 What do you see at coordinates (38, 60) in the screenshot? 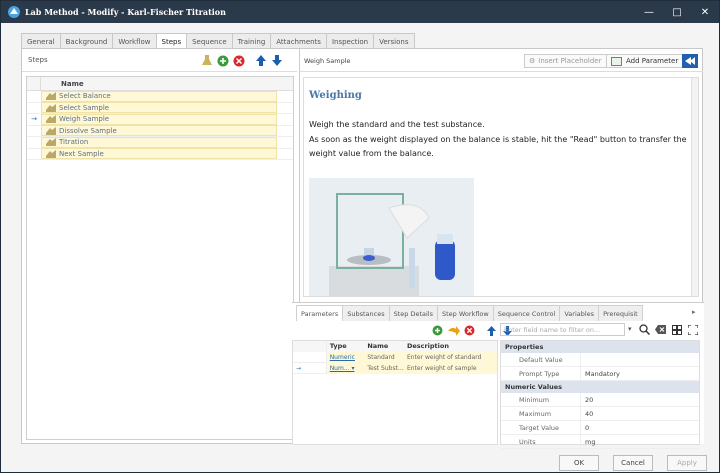
I see `steps-label: Steps` at bounding box center [38, 60].